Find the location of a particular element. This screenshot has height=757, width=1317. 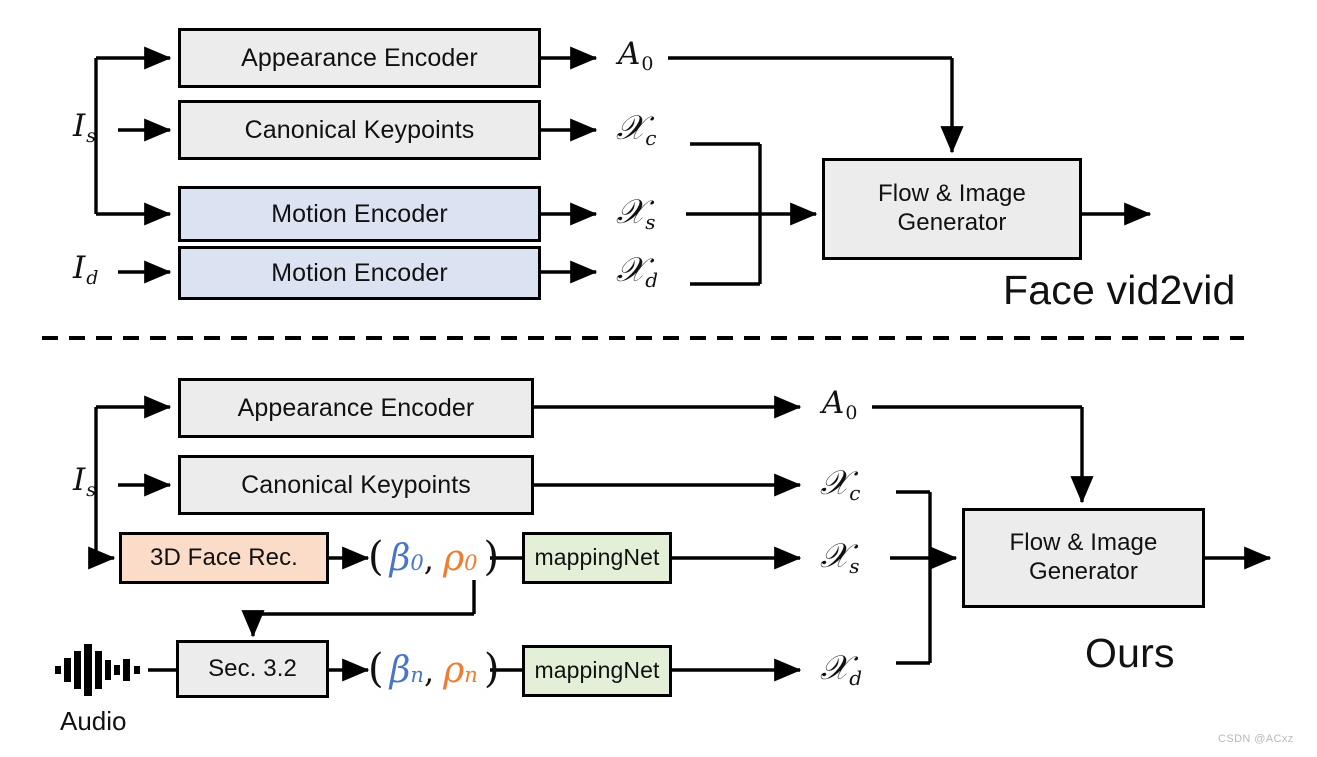

block-appearance-encoder-bottom: Appearance Encoder is located at coordinates (356, 408).